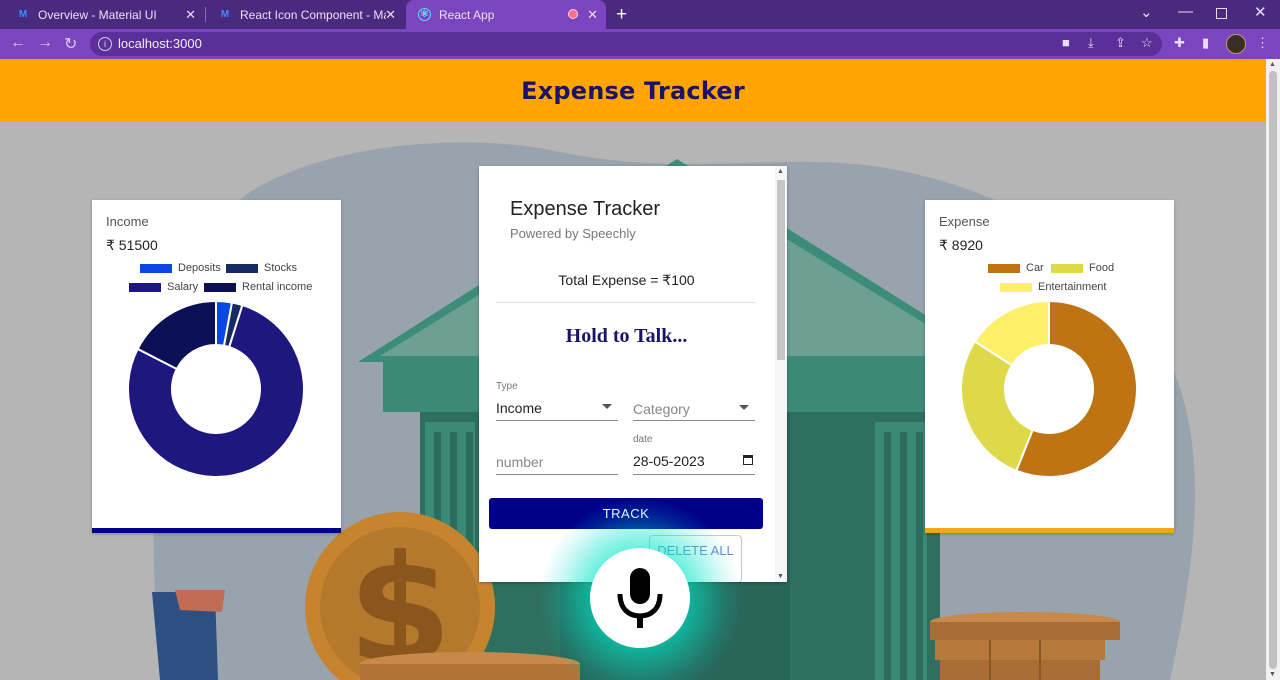 The image size is (1280, 680). What do you see at coordinates (506, 14) in the screenshot?
I see `tab-react-app: ⚛ React App ✕` at bounding box center [506, 14].